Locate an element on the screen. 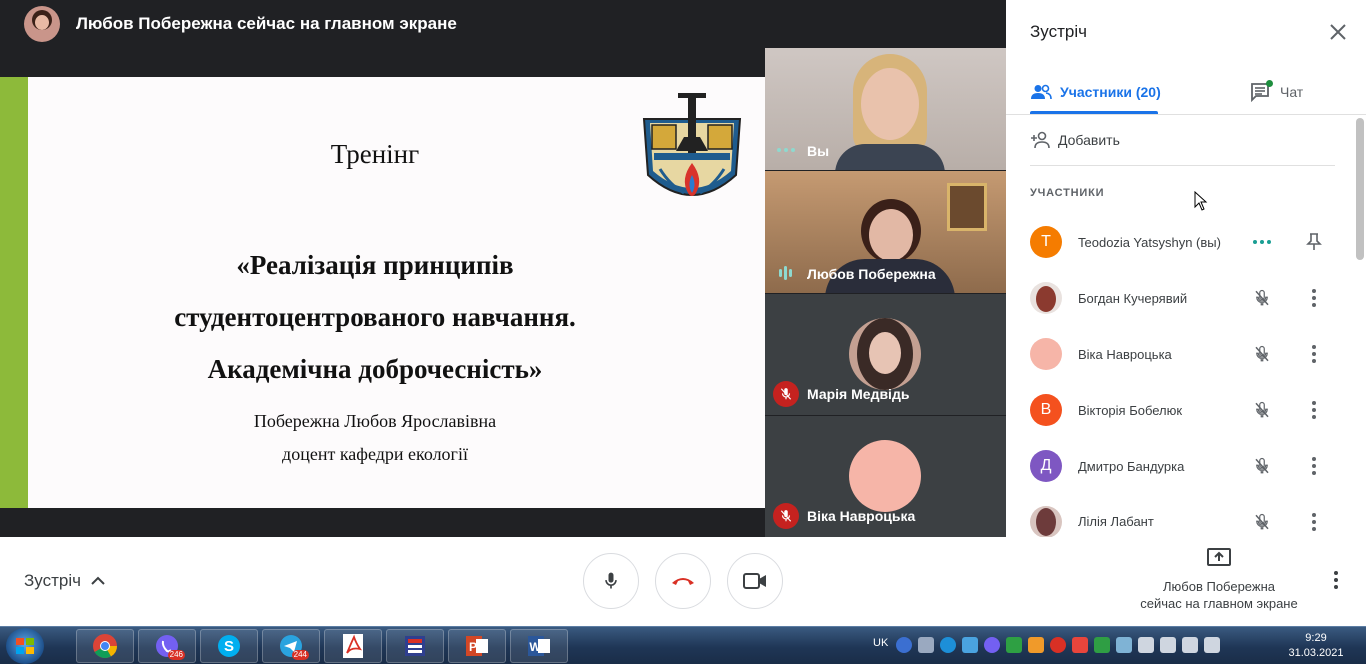 Image resolution: width=1366 pixels, height=664 pixels. taskbar-acrobat is located at coordinates (353, 646).